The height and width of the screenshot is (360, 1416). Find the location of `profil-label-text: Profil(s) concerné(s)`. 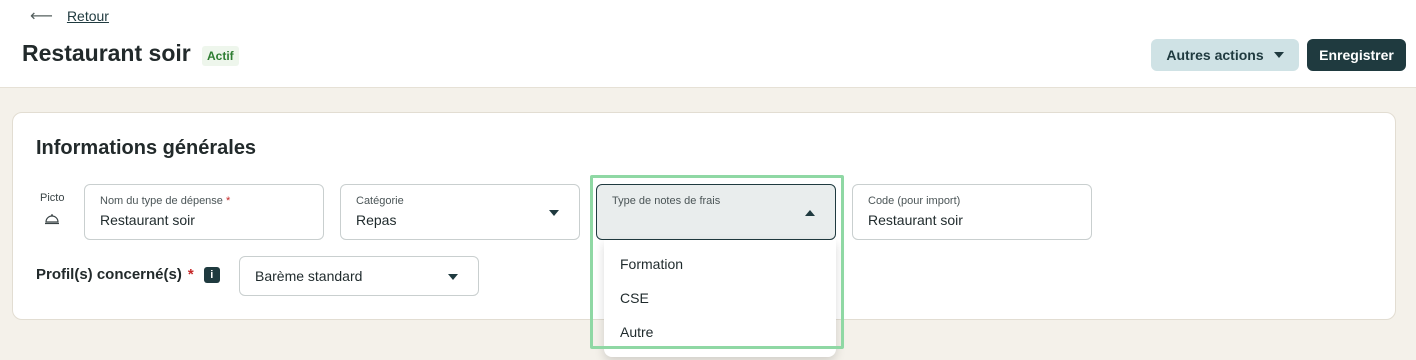

profil-label-text: Profil(s) concerné(s) is located at coordinates (109, 274).